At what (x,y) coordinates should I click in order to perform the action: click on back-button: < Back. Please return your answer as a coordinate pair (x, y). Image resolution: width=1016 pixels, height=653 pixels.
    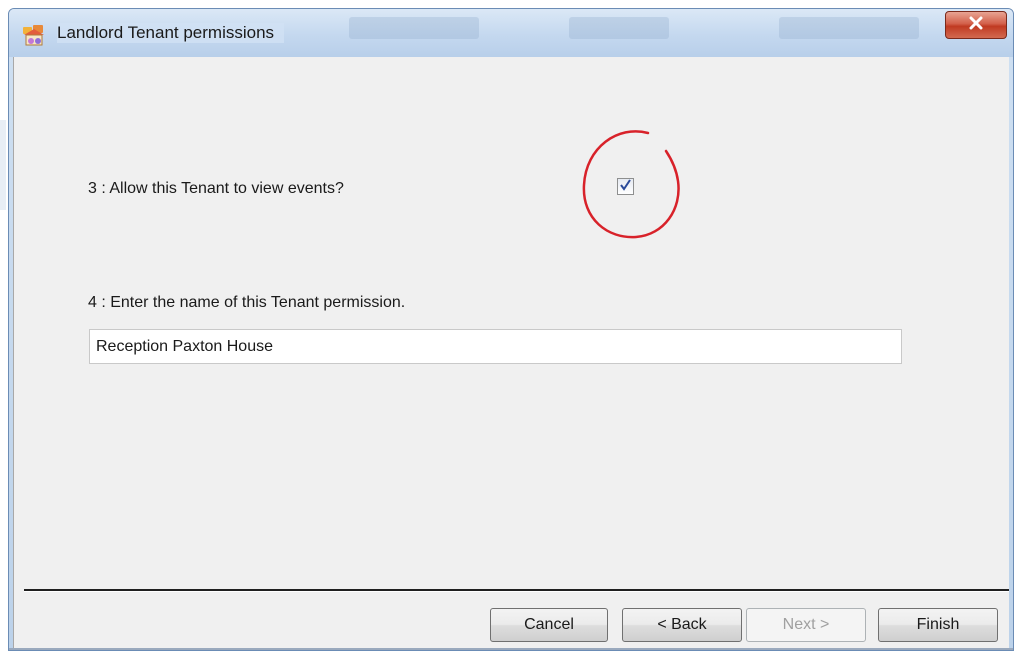
    Looking at the image, I should click on (682, 625).